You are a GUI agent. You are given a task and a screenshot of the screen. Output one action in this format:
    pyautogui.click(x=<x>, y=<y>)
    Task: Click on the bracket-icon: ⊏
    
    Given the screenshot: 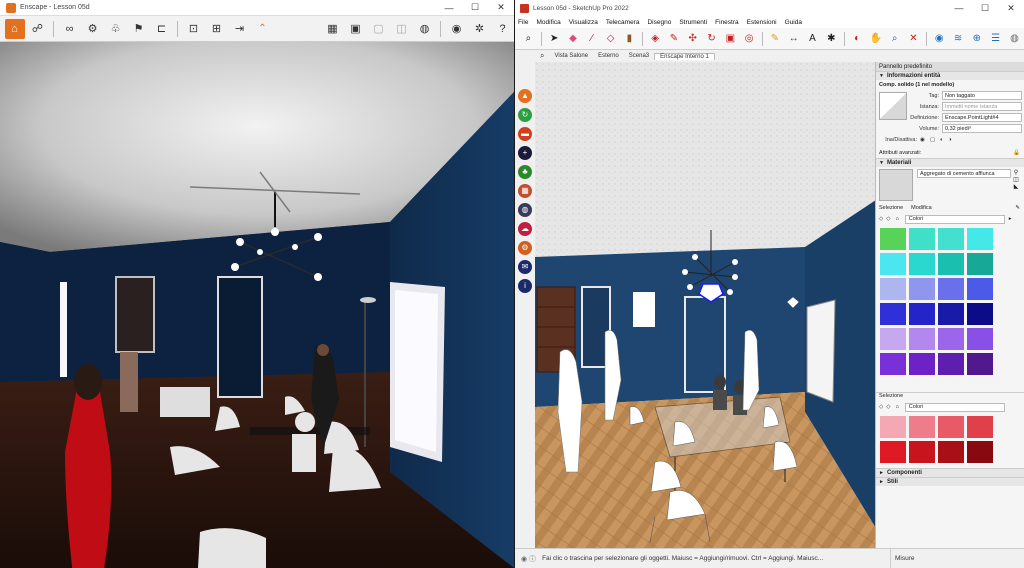 What is the action you would take?
    pyautogui.click(x=162, y=29)
    